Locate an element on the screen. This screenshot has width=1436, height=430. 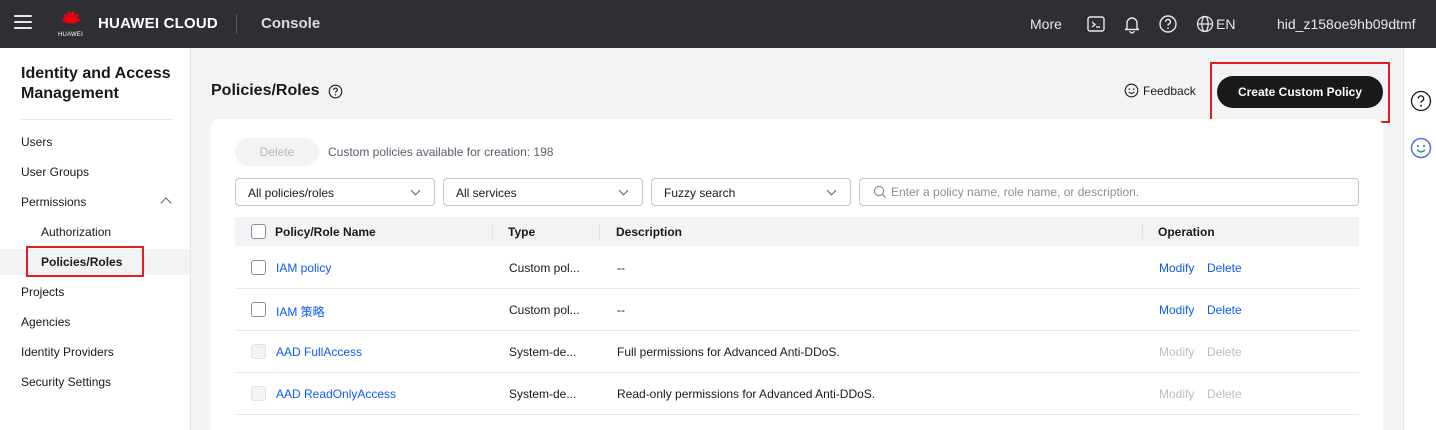
policy-type-select: All policies/roles is located at coordinates (335, 192).